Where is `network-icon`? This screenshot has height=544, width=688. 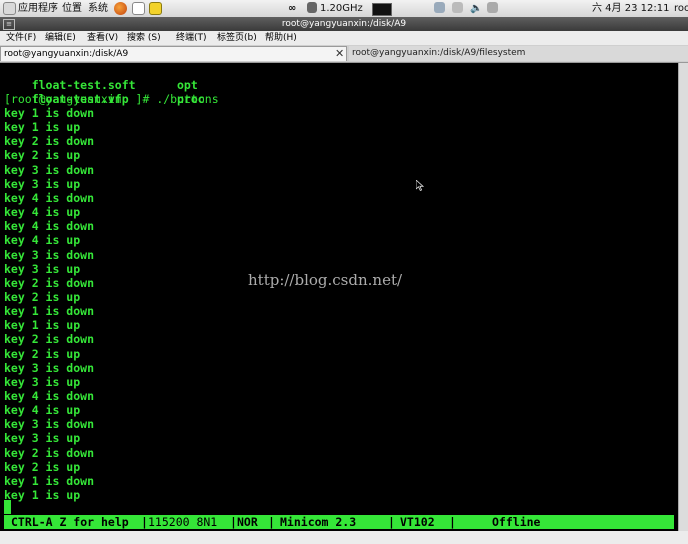 network-icon is located at coordinates (439, 7).